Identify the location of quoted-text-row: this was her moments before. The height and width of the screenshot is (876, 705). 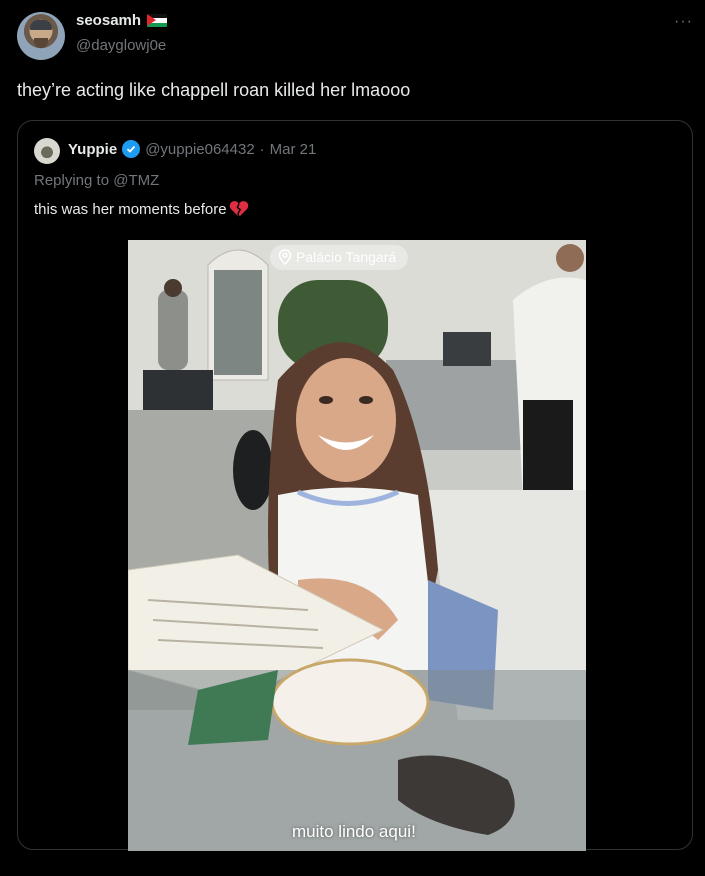
(141, 209).